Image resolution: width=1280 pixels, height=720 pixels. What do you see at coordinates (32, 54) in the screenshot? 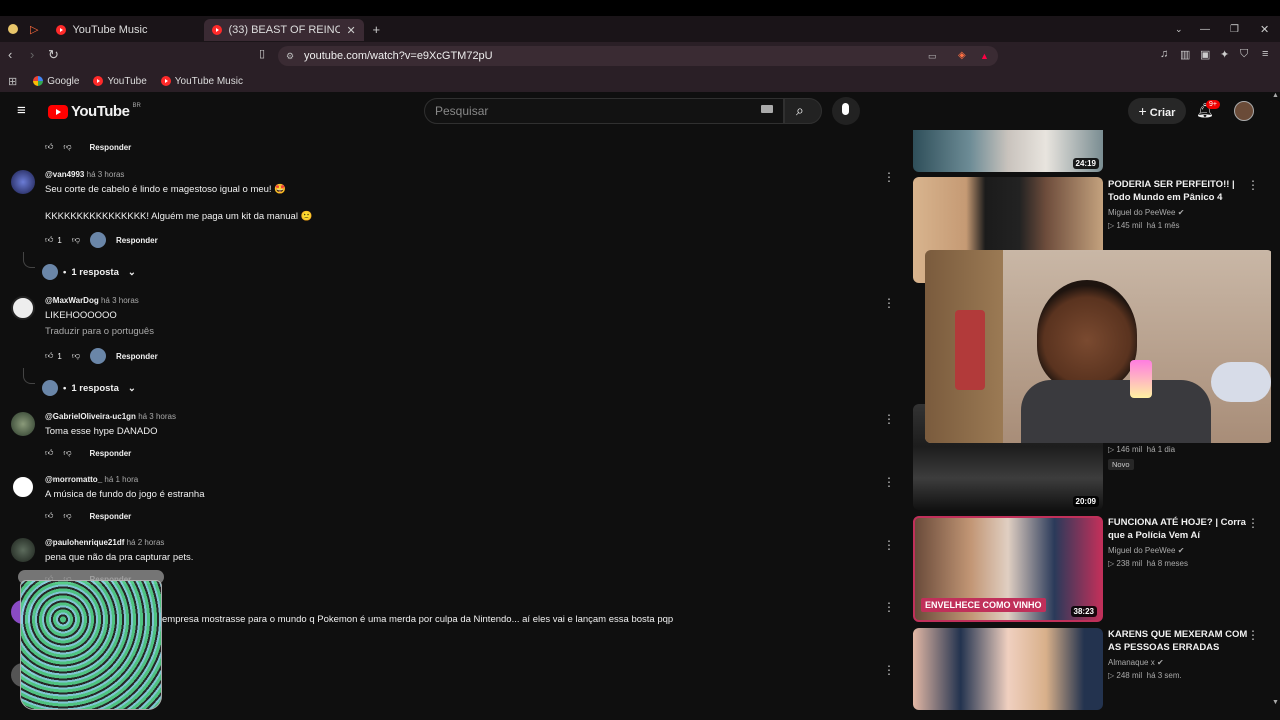
I see `forward-icon: ›` at bounding box center [32, 54].